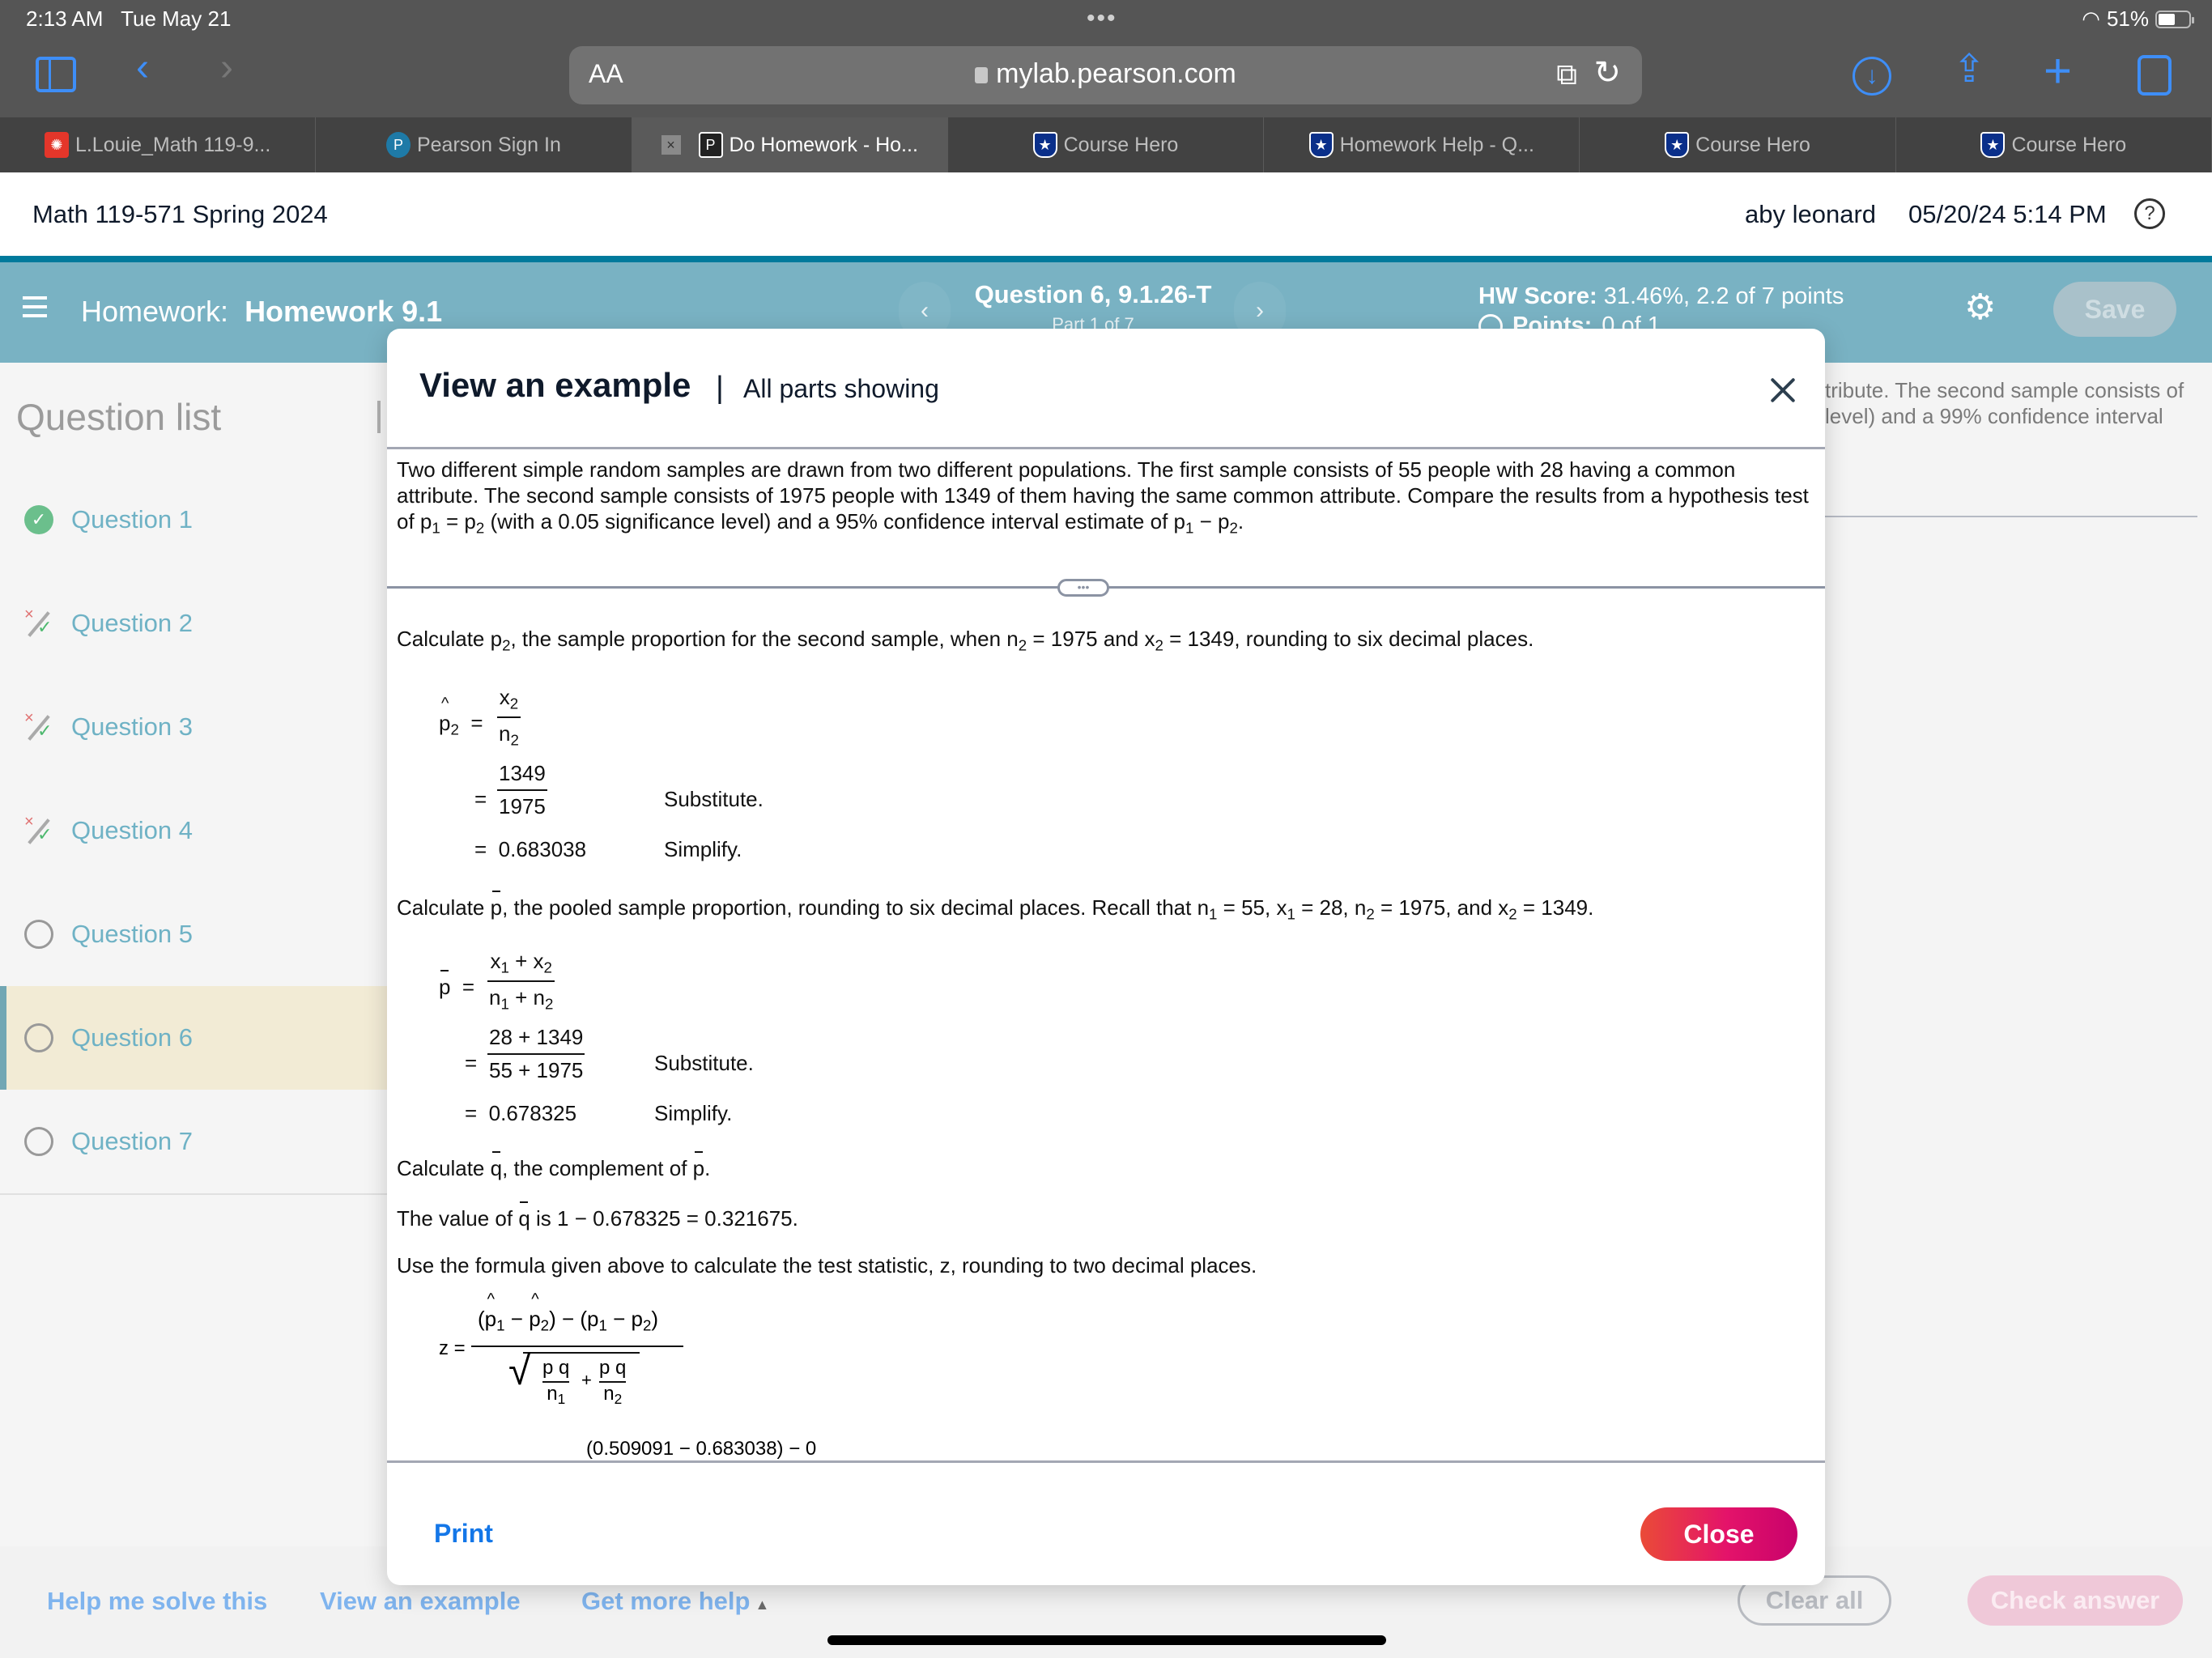 Image resolution: width=2212 pixels, height=1658 pixels. Describe the element at coordinates (521, 981) in the screenshot. I see `fraction-pooled: x1 + x2 n1 + n2` at that location.